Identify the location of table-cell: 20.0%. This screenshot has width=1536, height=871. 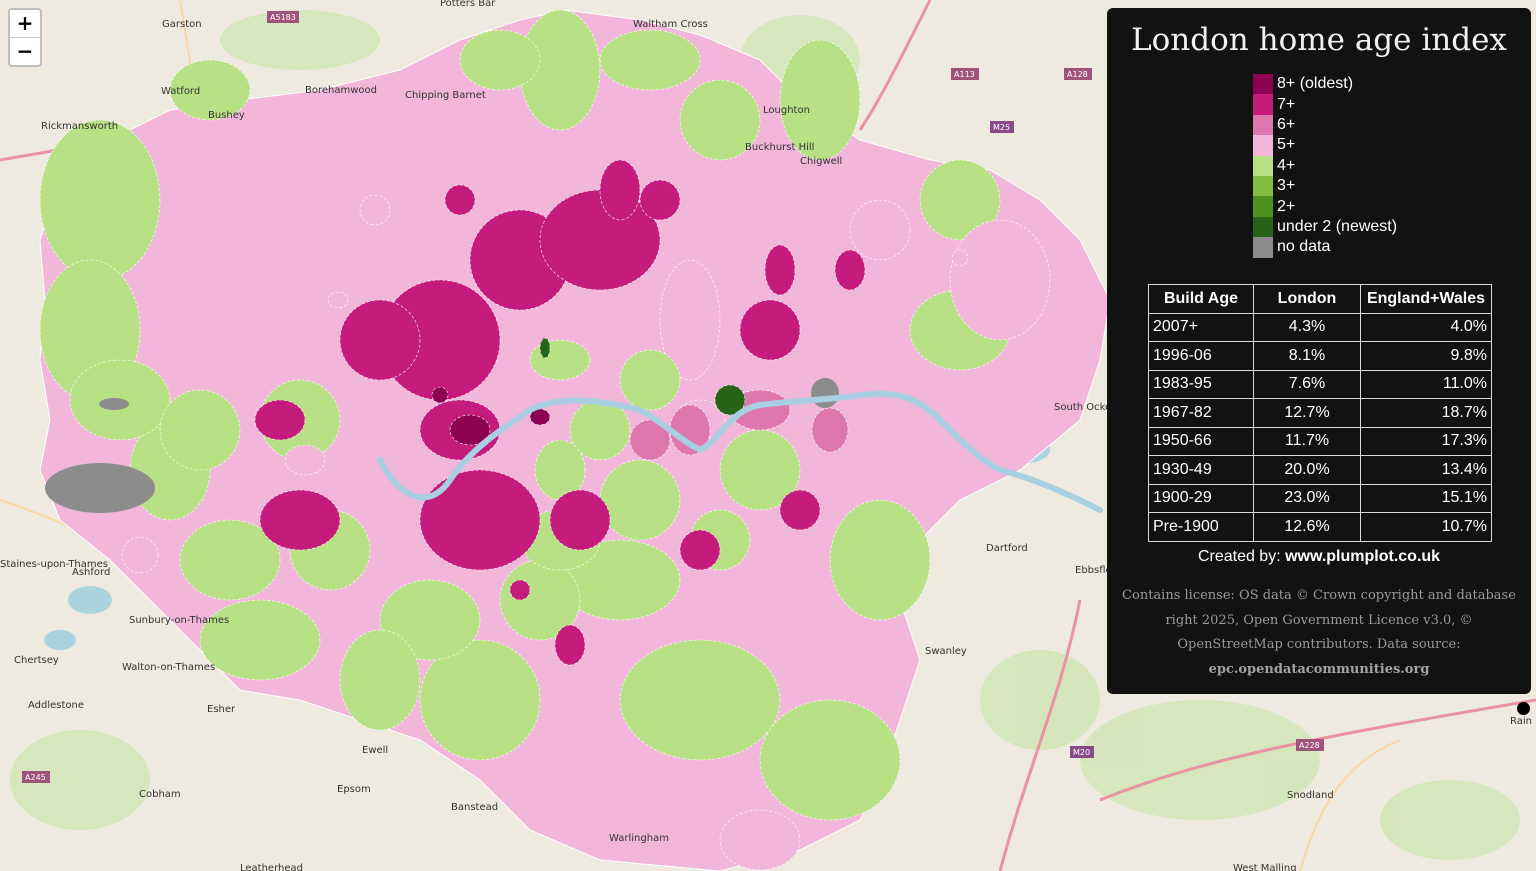
(1307, 470).